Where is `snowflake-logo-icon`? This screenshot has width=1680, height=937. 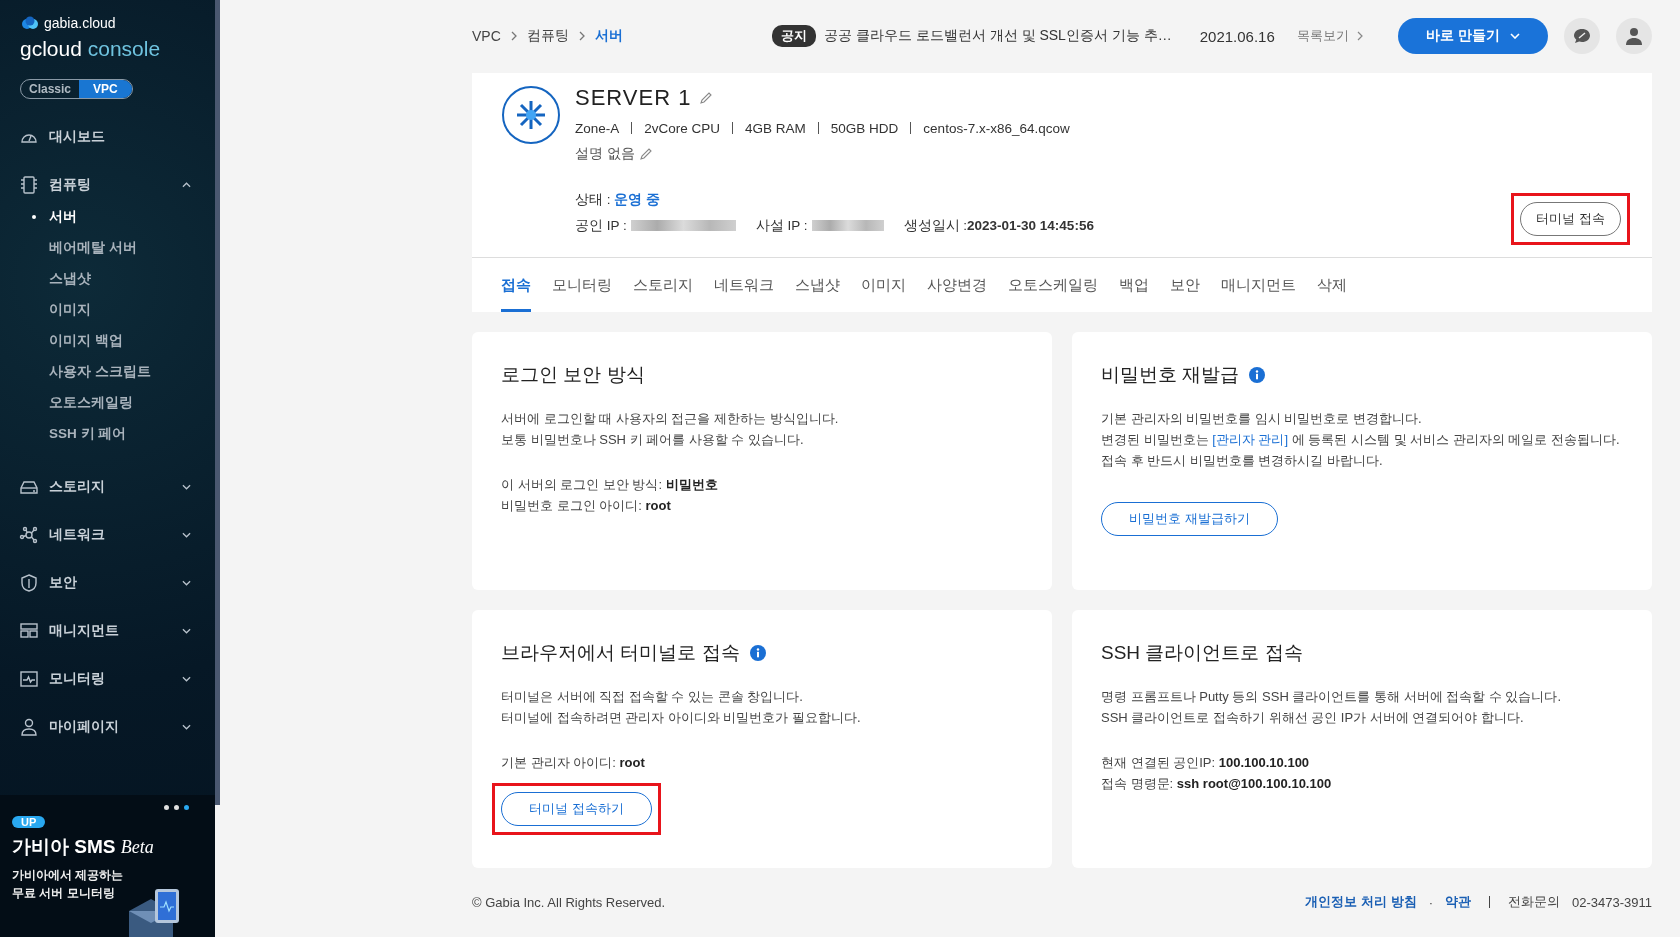
snowflake-logo-icon is located at coordinates (531, 114).